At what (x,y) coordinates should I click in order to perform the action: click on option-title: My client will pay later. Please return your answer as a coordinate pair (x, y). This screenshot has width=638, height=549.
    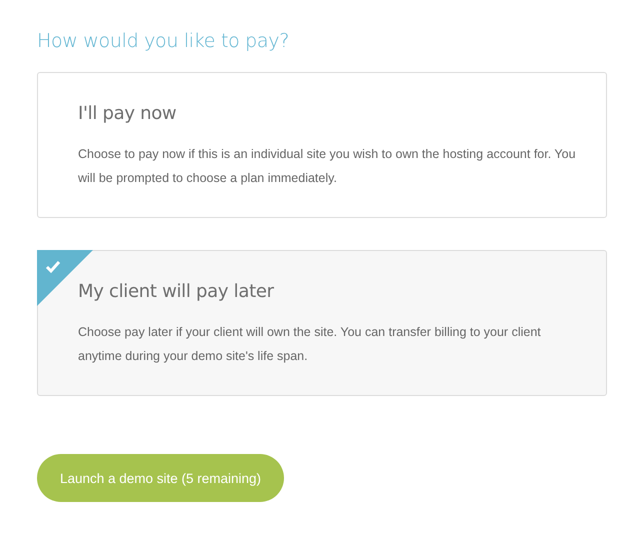
    Looking at the image, I should click on (176, 291).